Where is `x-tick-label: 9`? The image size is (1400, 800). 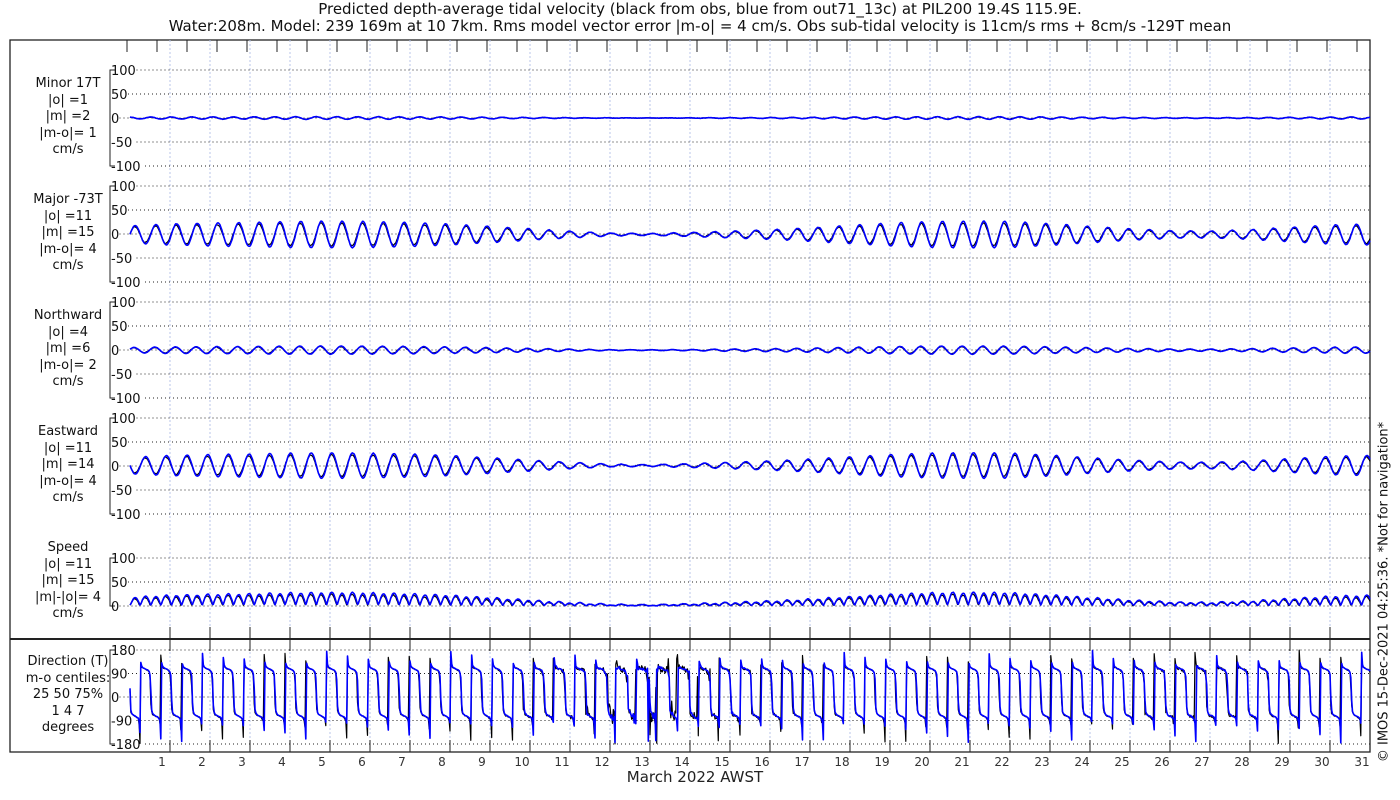
x-tick-label: 9 is located at coordinates (482, 762).